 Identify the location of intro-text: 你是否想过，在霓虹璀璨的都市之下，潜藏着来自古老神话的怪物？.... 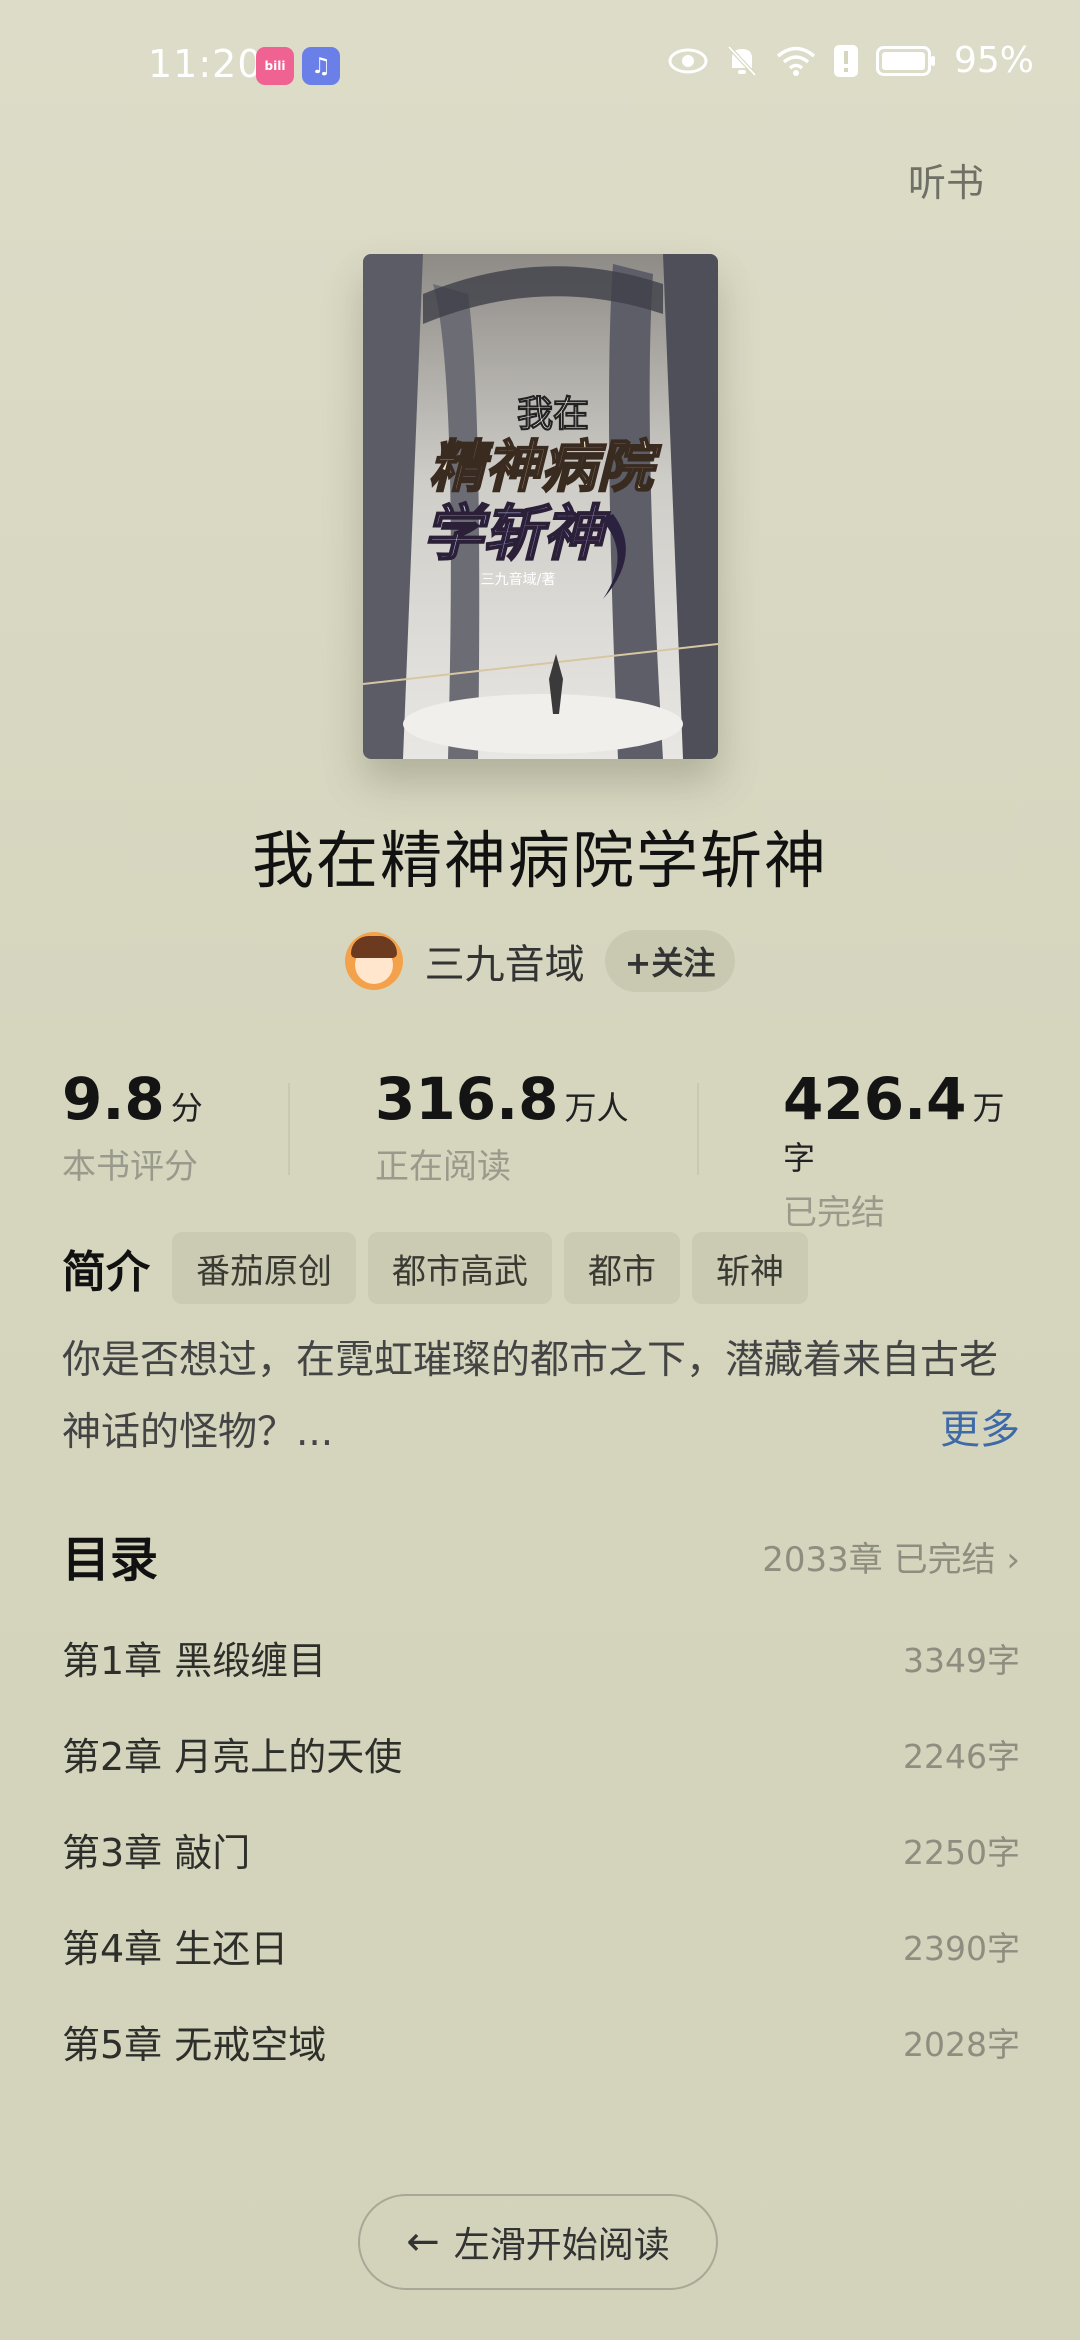
(542, 1397).